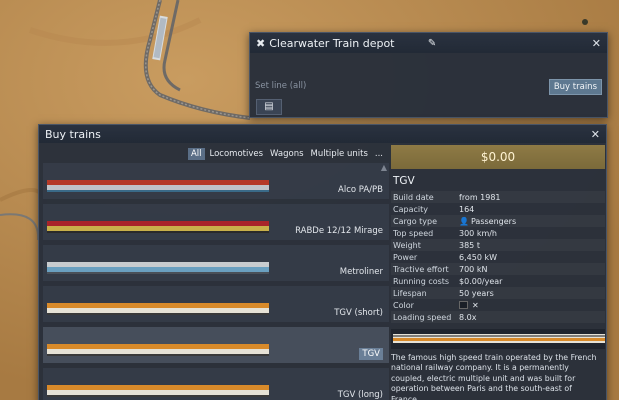  I want to click on train-label: TGV (long), so click(360, 395).